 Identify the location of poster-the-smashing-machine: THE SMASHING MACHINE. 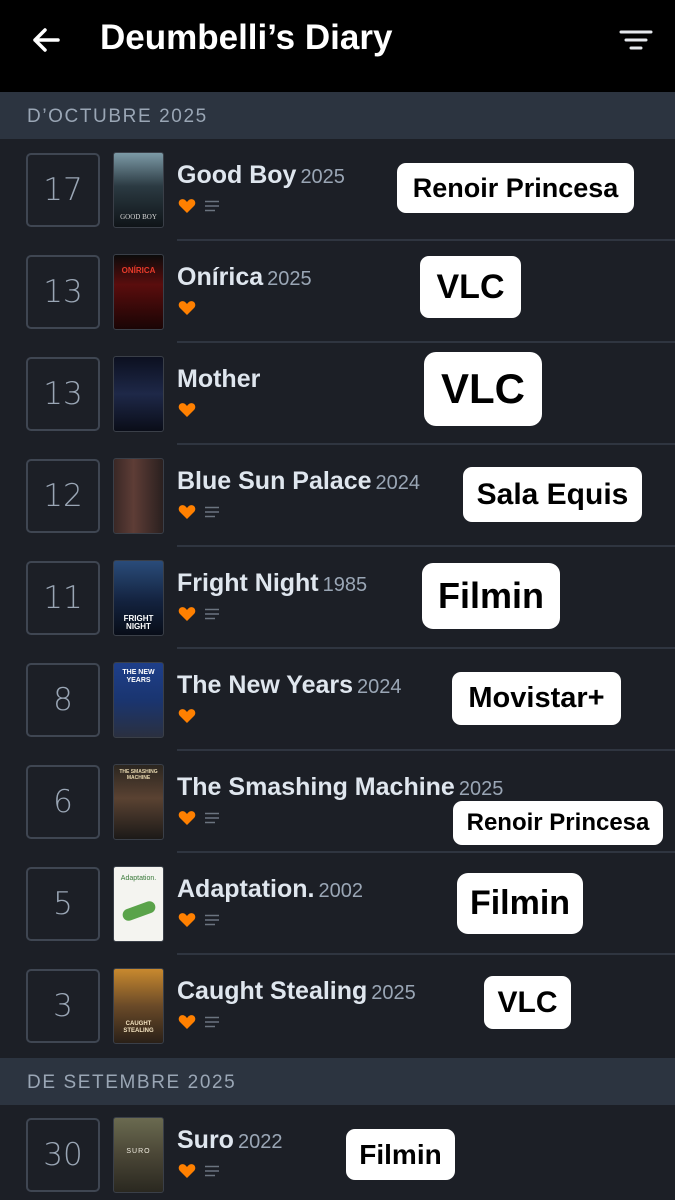
(138, 802).